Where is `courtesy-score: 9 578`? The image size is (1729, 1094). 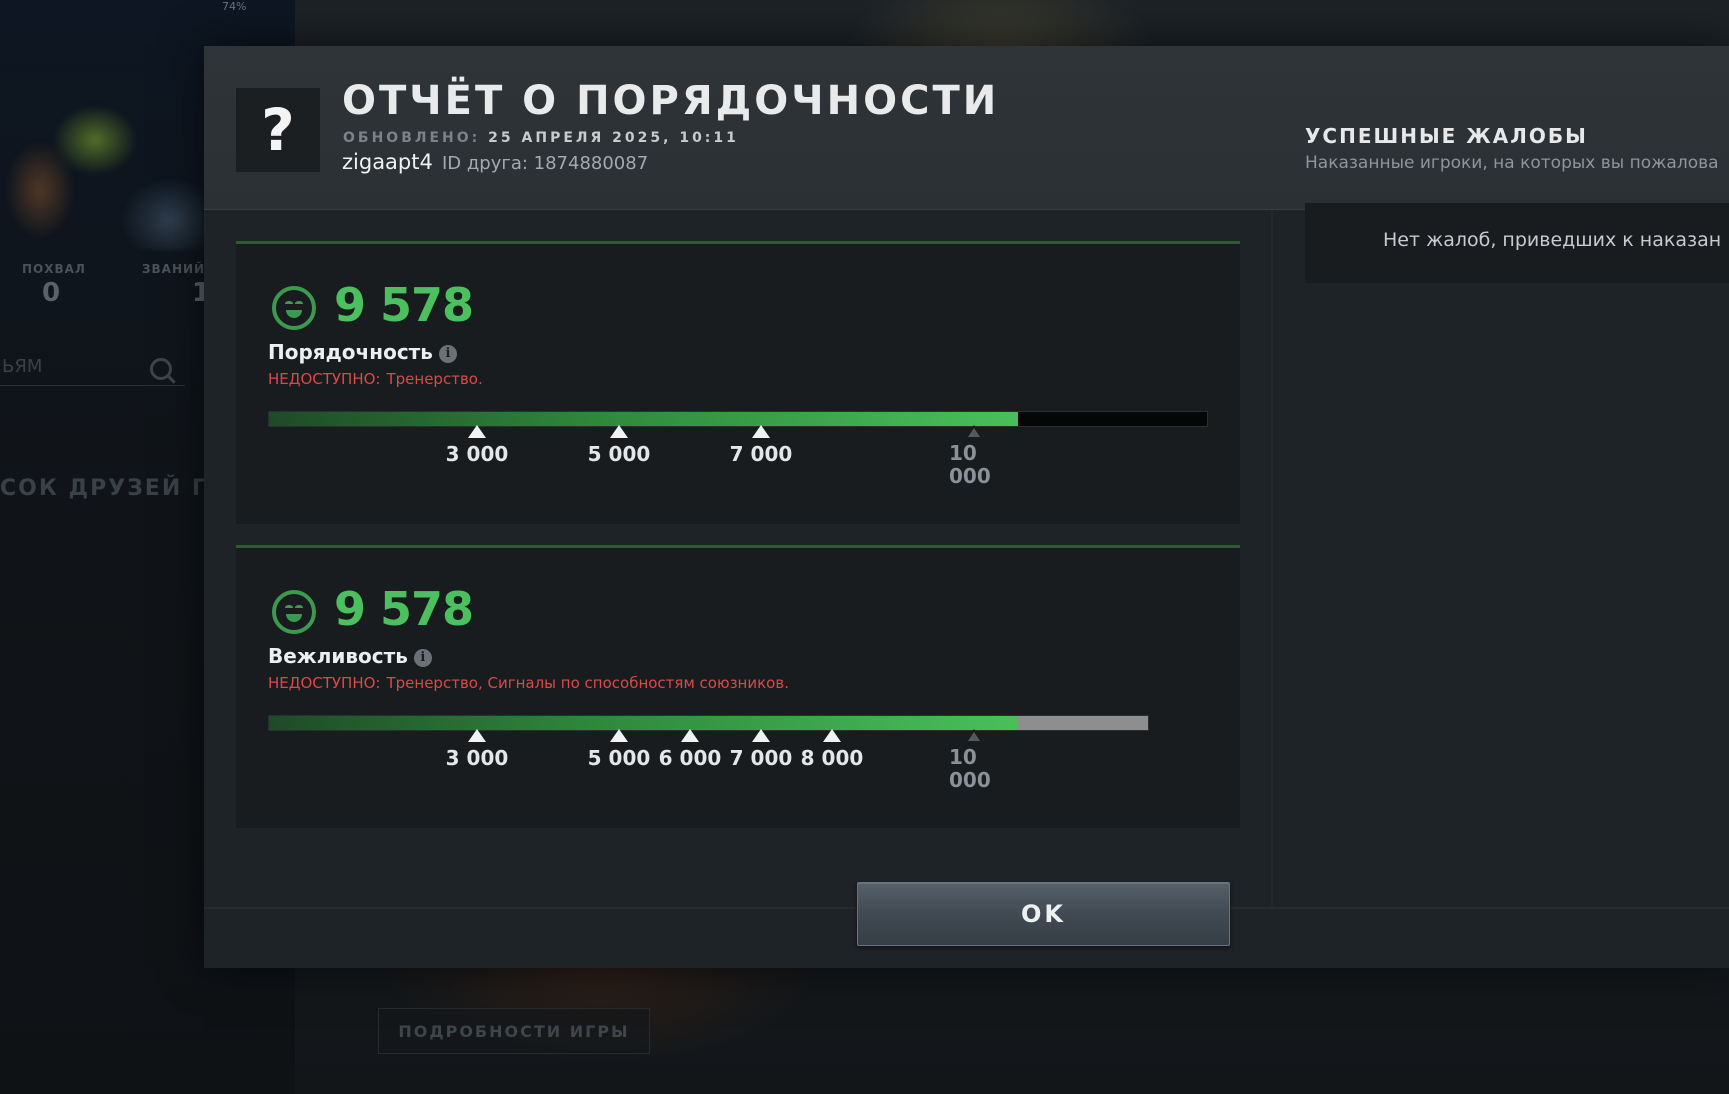 courtesy-score: 9 578 is located at coordinates (404, 609).